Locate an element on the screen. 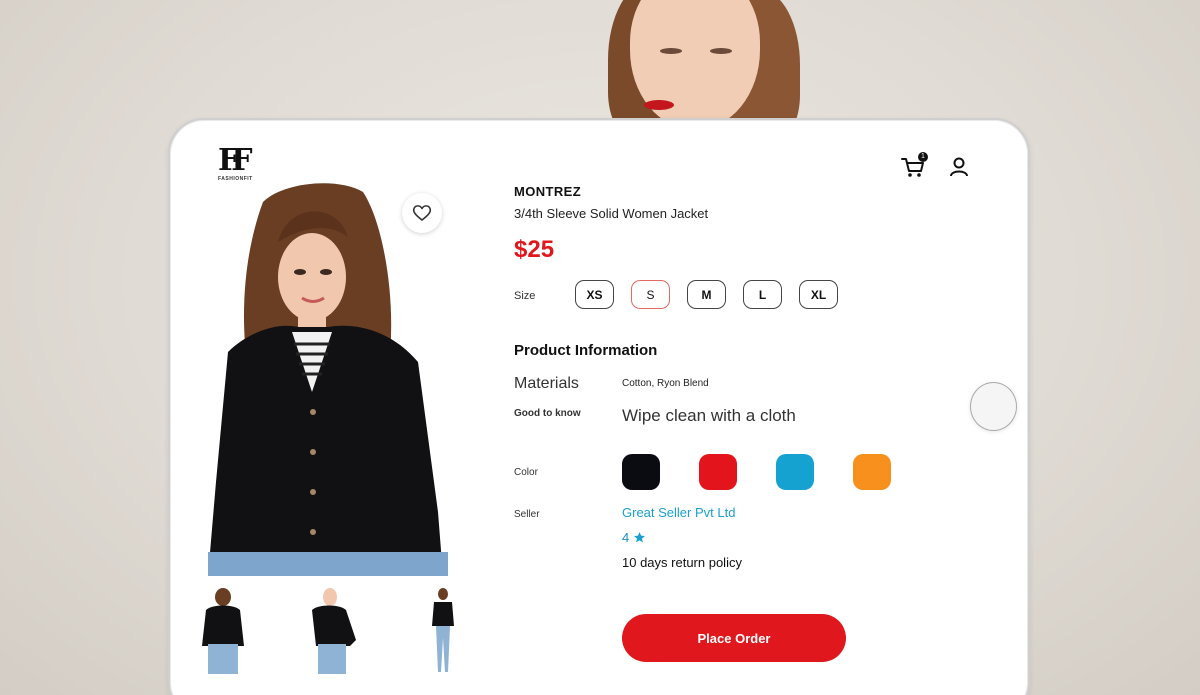  seller-name-link: Great Seller Pvt Ltd is located at coordinates (678, 512).